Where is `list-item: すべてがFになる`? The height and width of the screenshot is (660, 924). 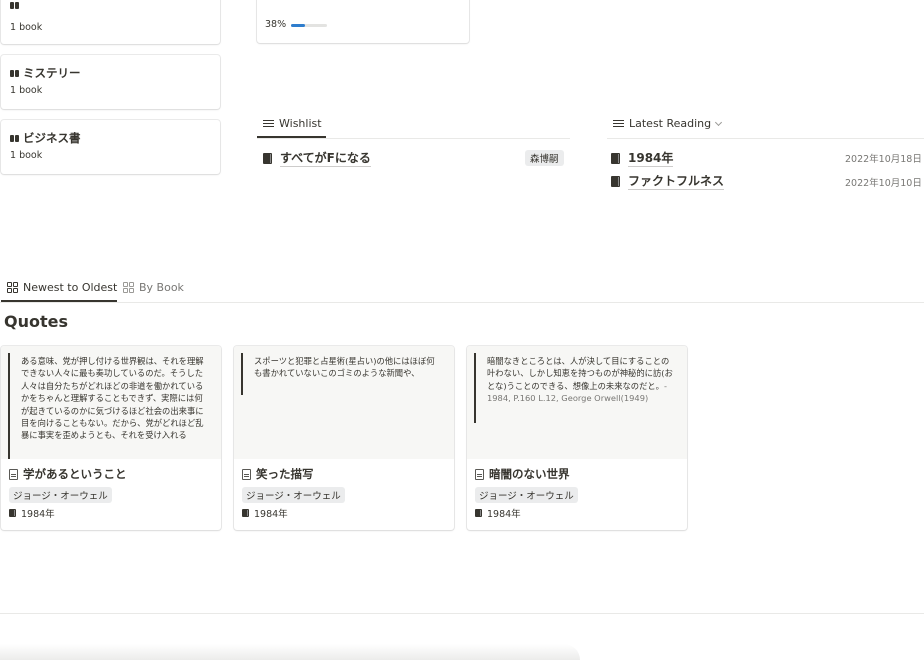 list-item: すべてがFになる is located at coordinates (317, 158).